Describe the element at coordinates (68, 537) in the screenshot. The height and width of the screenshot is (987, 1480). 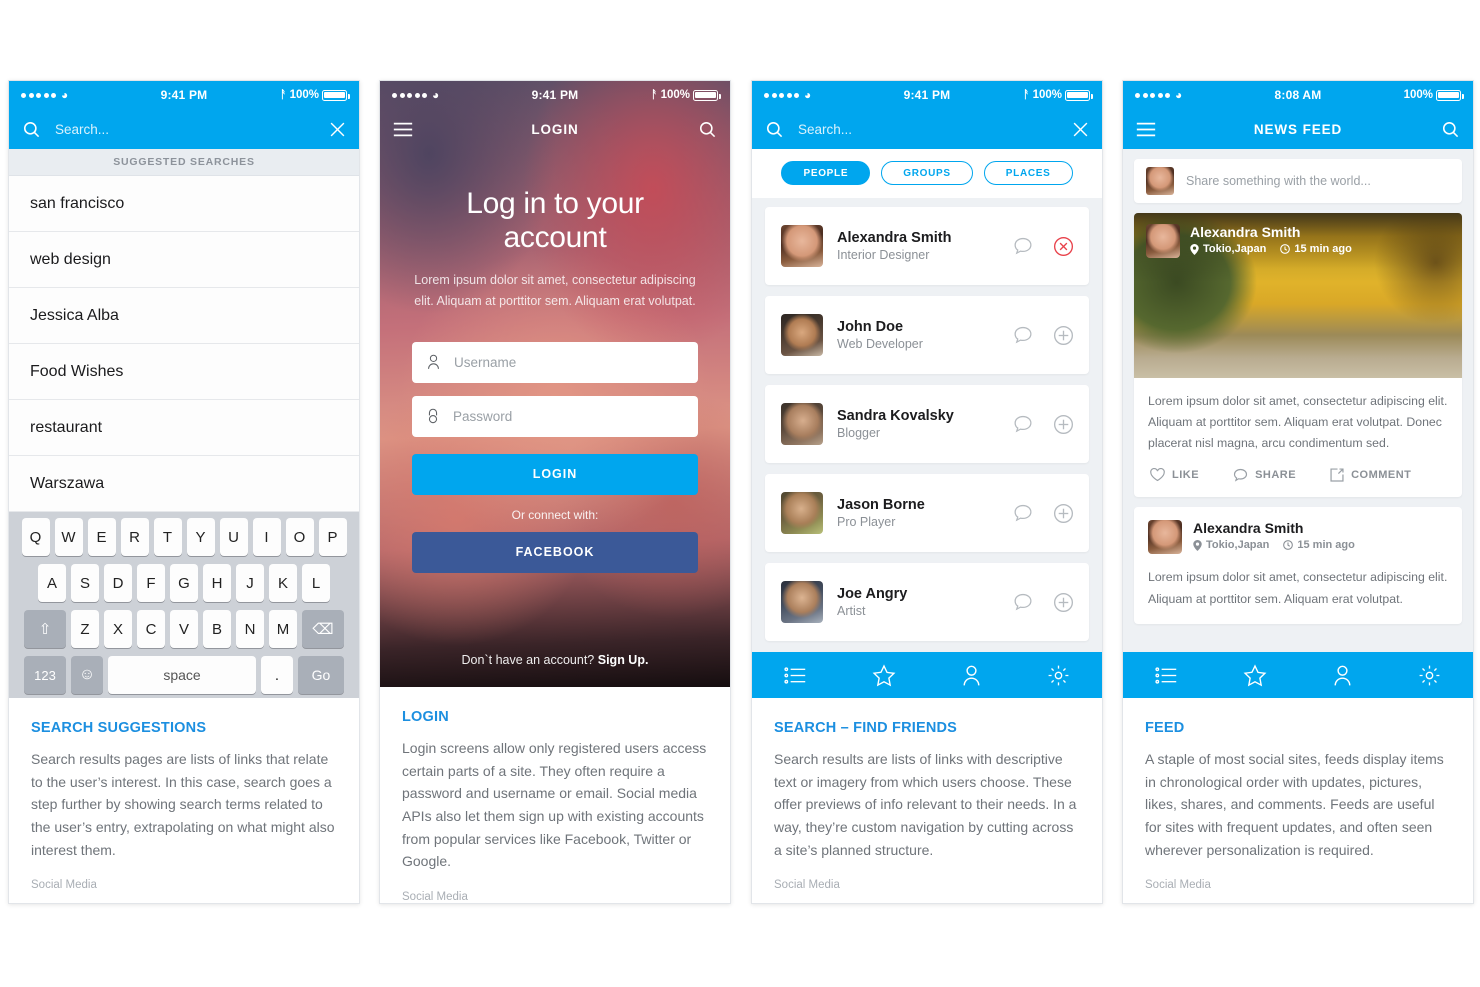
I see `key-w: W` at that location.